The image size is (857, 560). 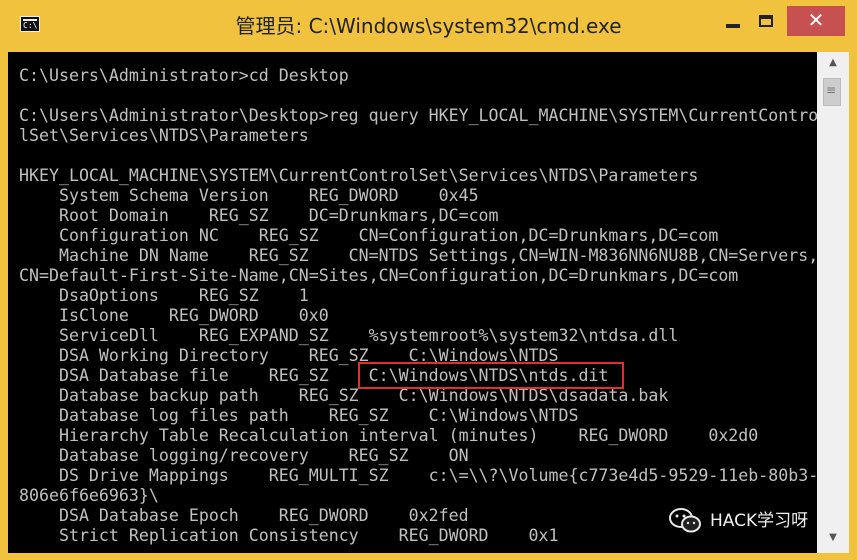 What do you see at coordinates (89, 495) in the screenshot?
I see `console-line: 806e6f6e6963}\` at bounding box center [89, 495].